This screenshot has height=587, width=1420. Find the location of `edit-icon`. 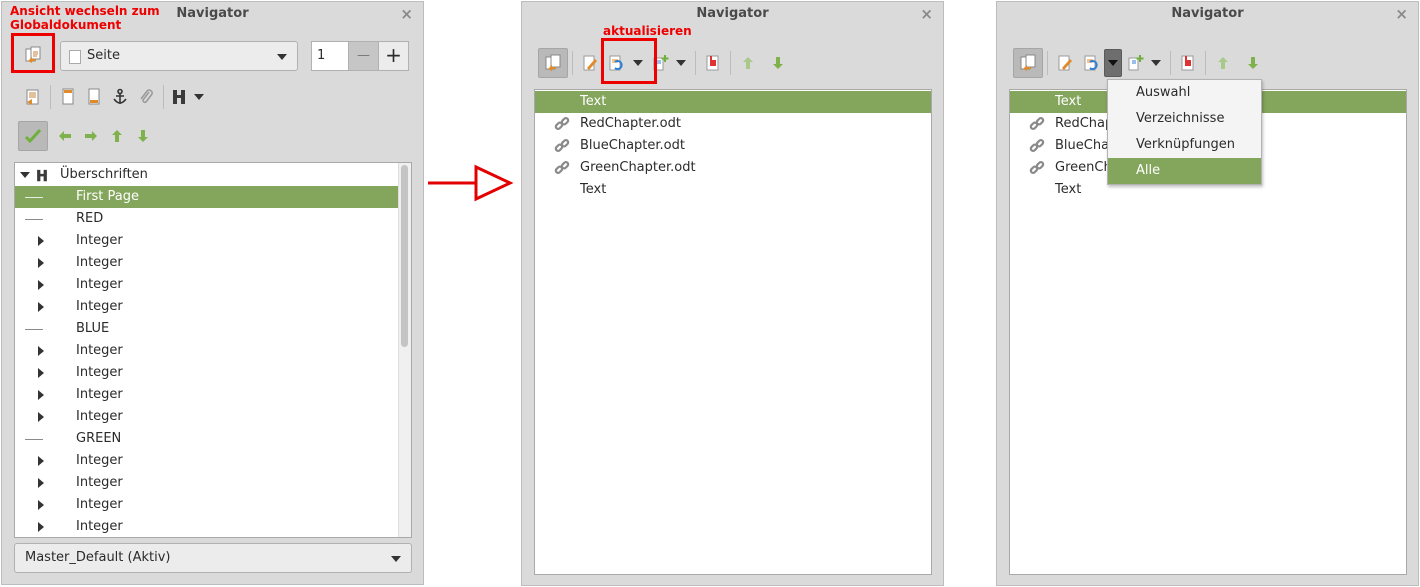

edit-icon is located at coordinates (1065, 63).